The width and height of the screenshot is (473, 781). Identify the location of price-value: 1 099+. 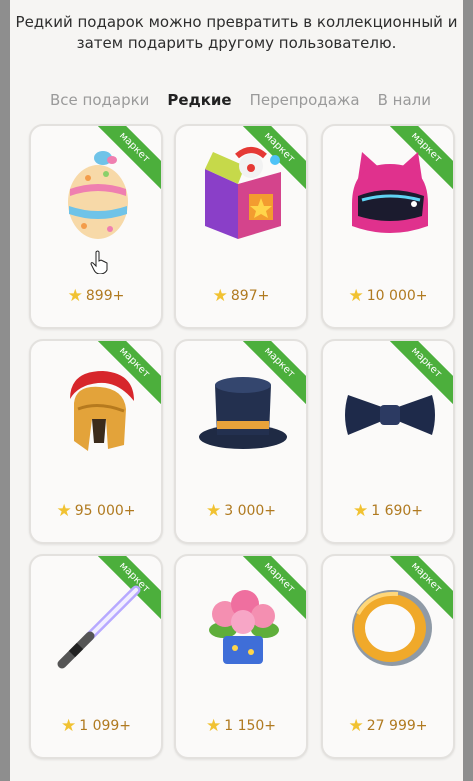
(105, 726).